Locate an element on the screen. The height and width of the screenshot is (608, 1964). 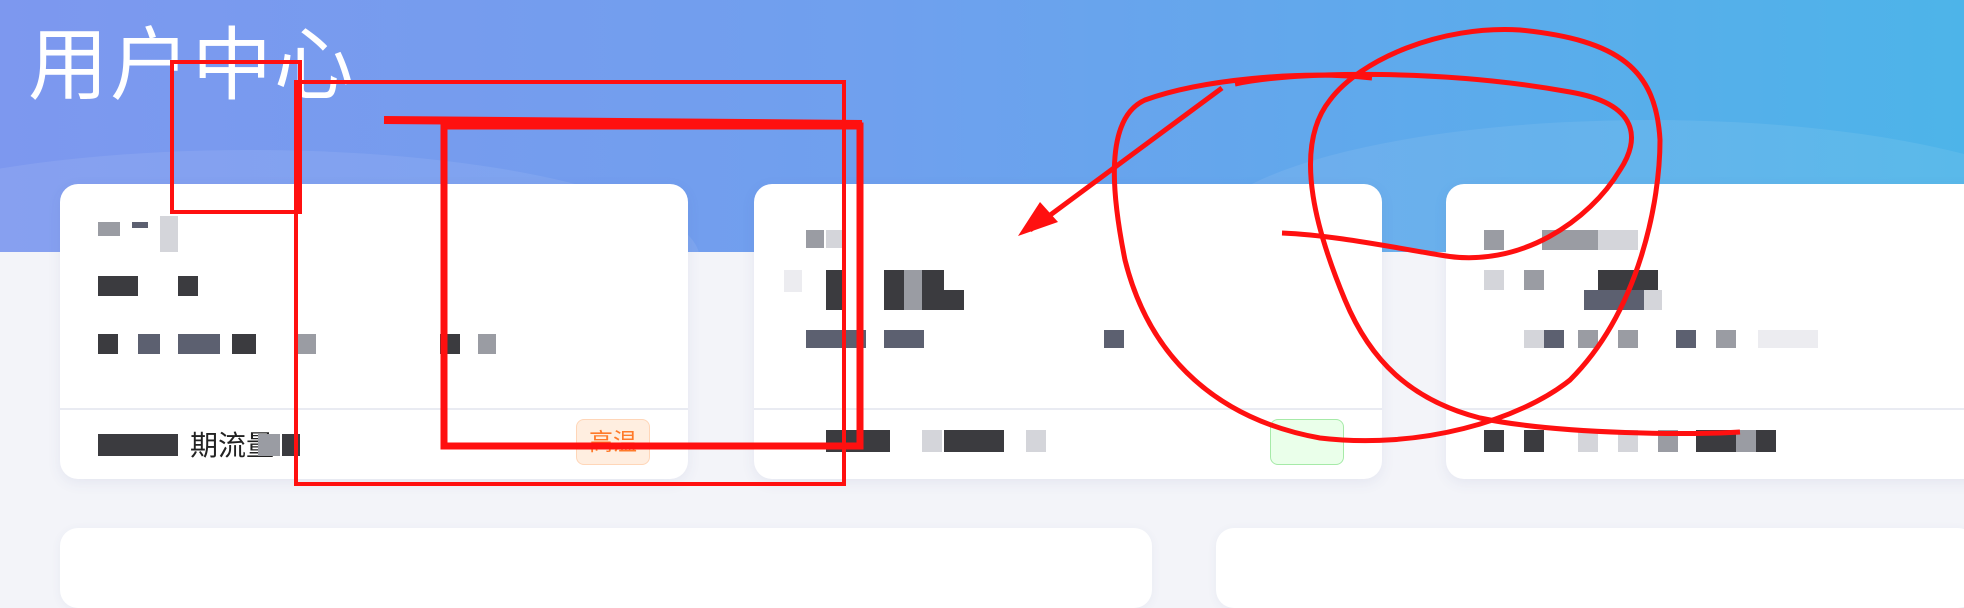
page-title: 用户中心 is located at coordinates (192, 65).